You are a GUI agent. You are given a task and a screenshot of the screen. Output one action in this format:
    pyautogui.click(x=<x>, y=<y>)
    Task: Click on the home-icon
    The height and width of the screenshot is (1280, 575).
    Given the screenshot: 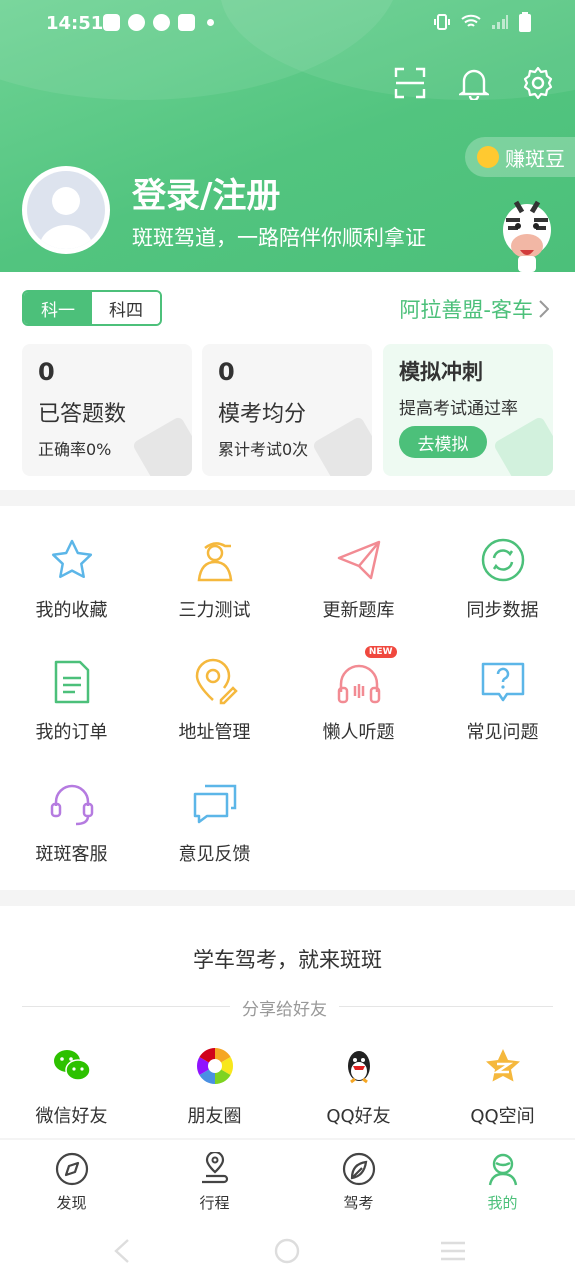 What is the action you would take?
    pyautogui.click(x=287, y=1251)
    